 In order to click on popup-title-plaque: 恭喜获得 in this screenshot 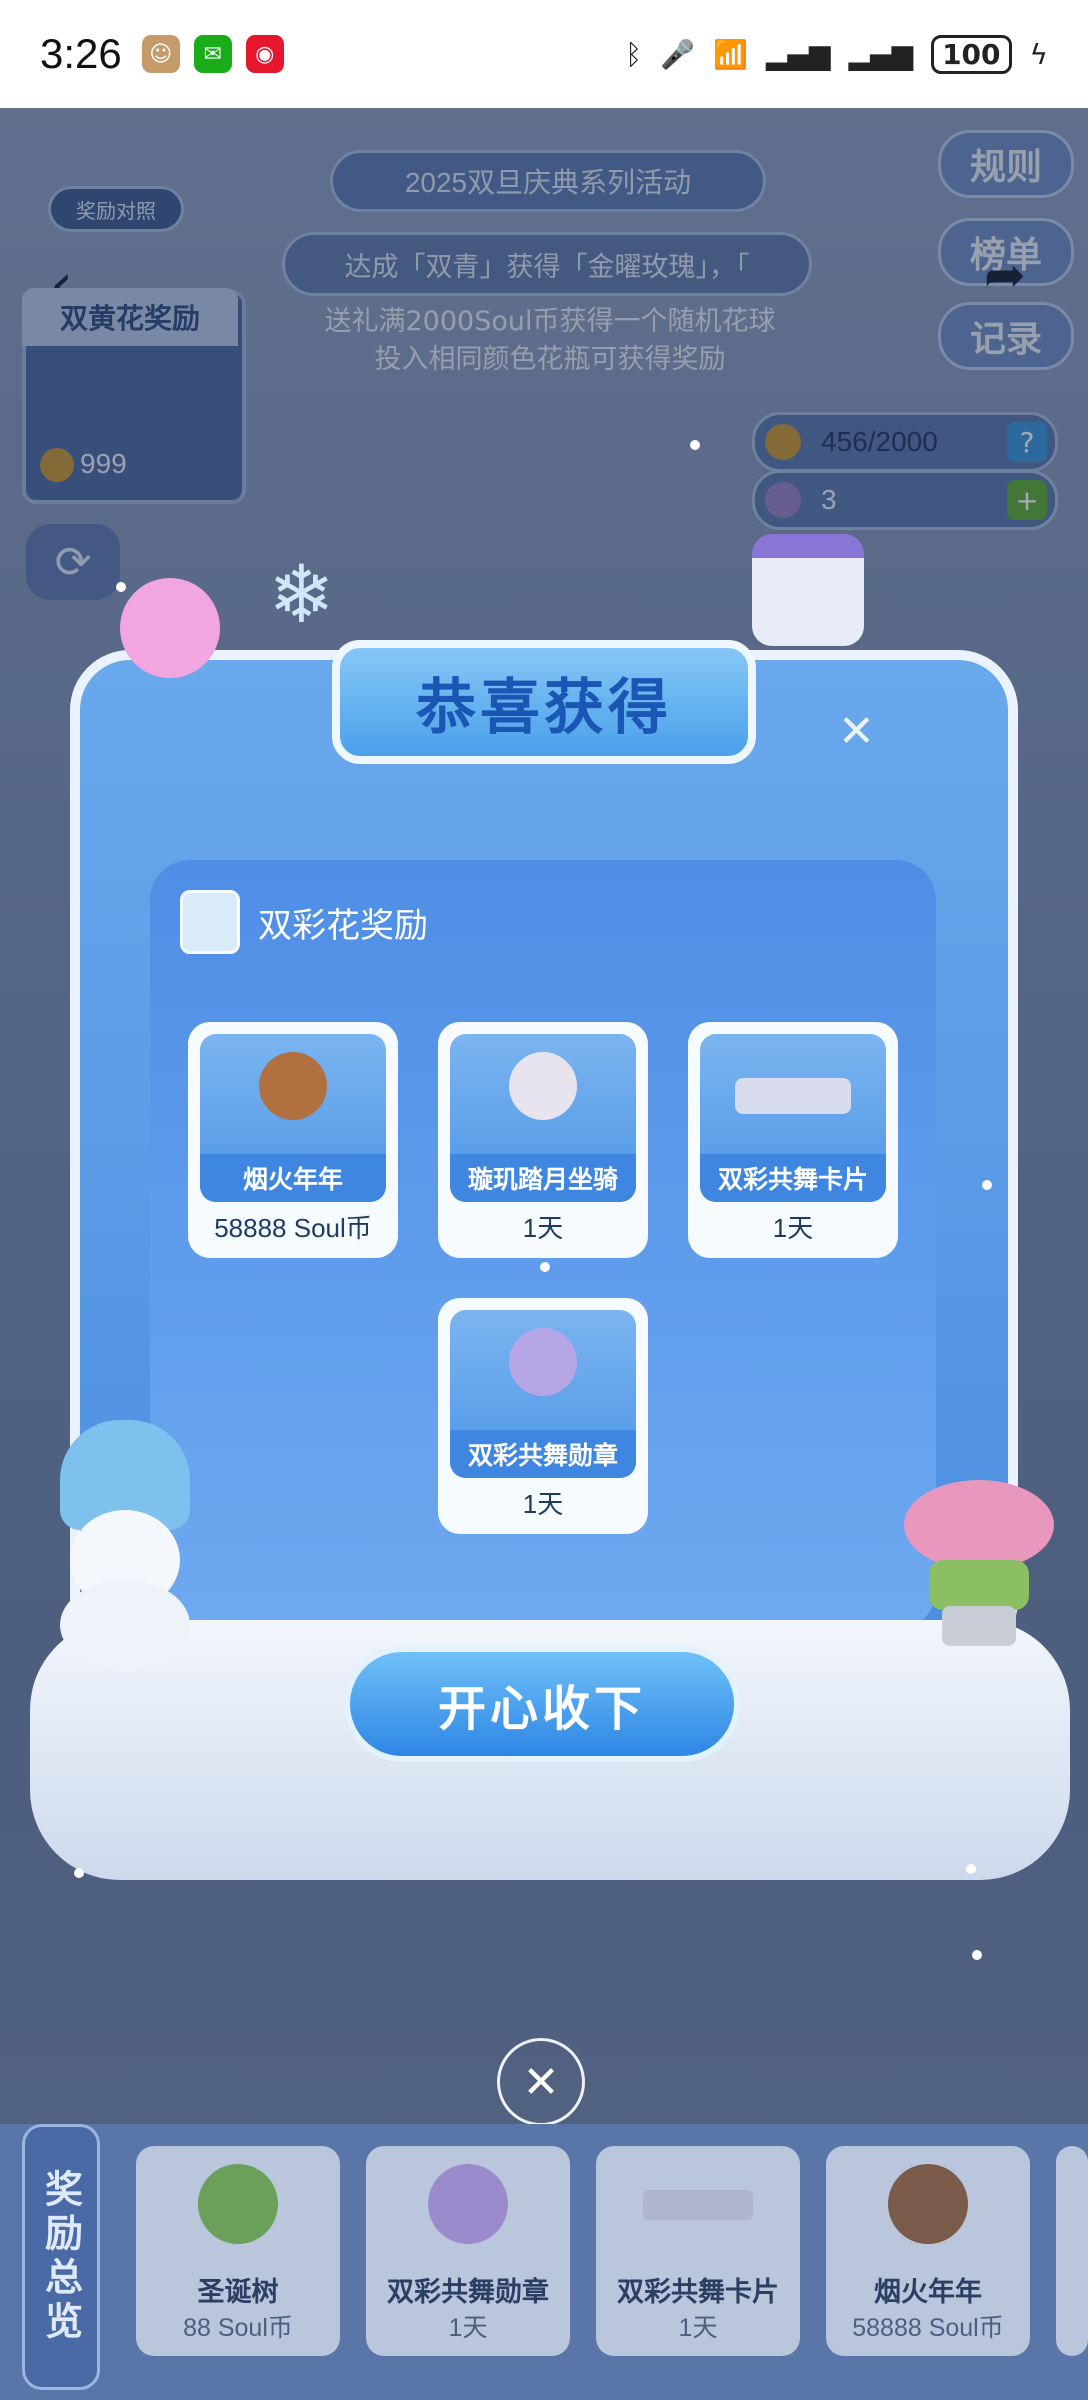, I will do `click(544, 702)`.